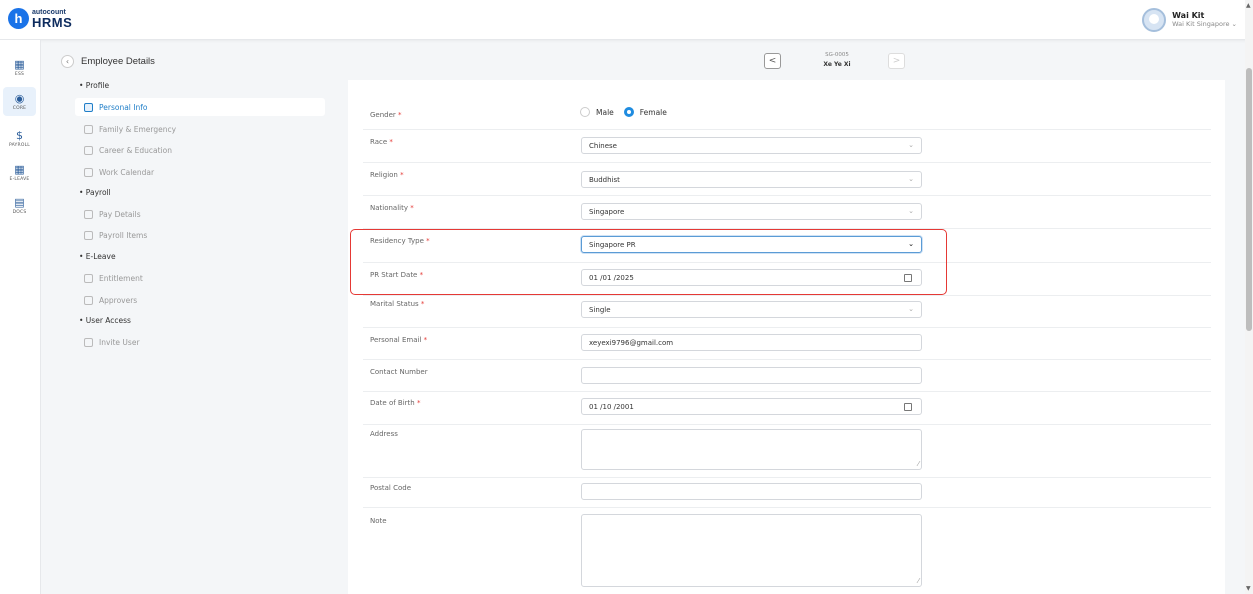  I want to click on form-row-residency-type: Residency Type * Singapore PR ⌄, so click(787, 246).